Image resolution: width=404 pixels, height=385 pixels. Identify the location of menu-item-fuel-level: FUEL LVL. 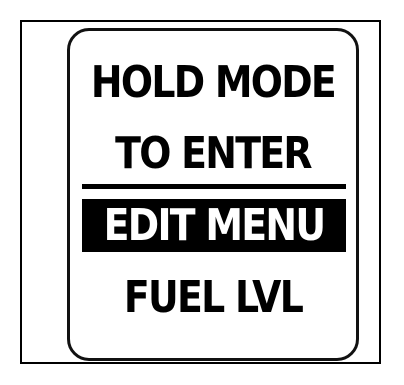
(213, 298).